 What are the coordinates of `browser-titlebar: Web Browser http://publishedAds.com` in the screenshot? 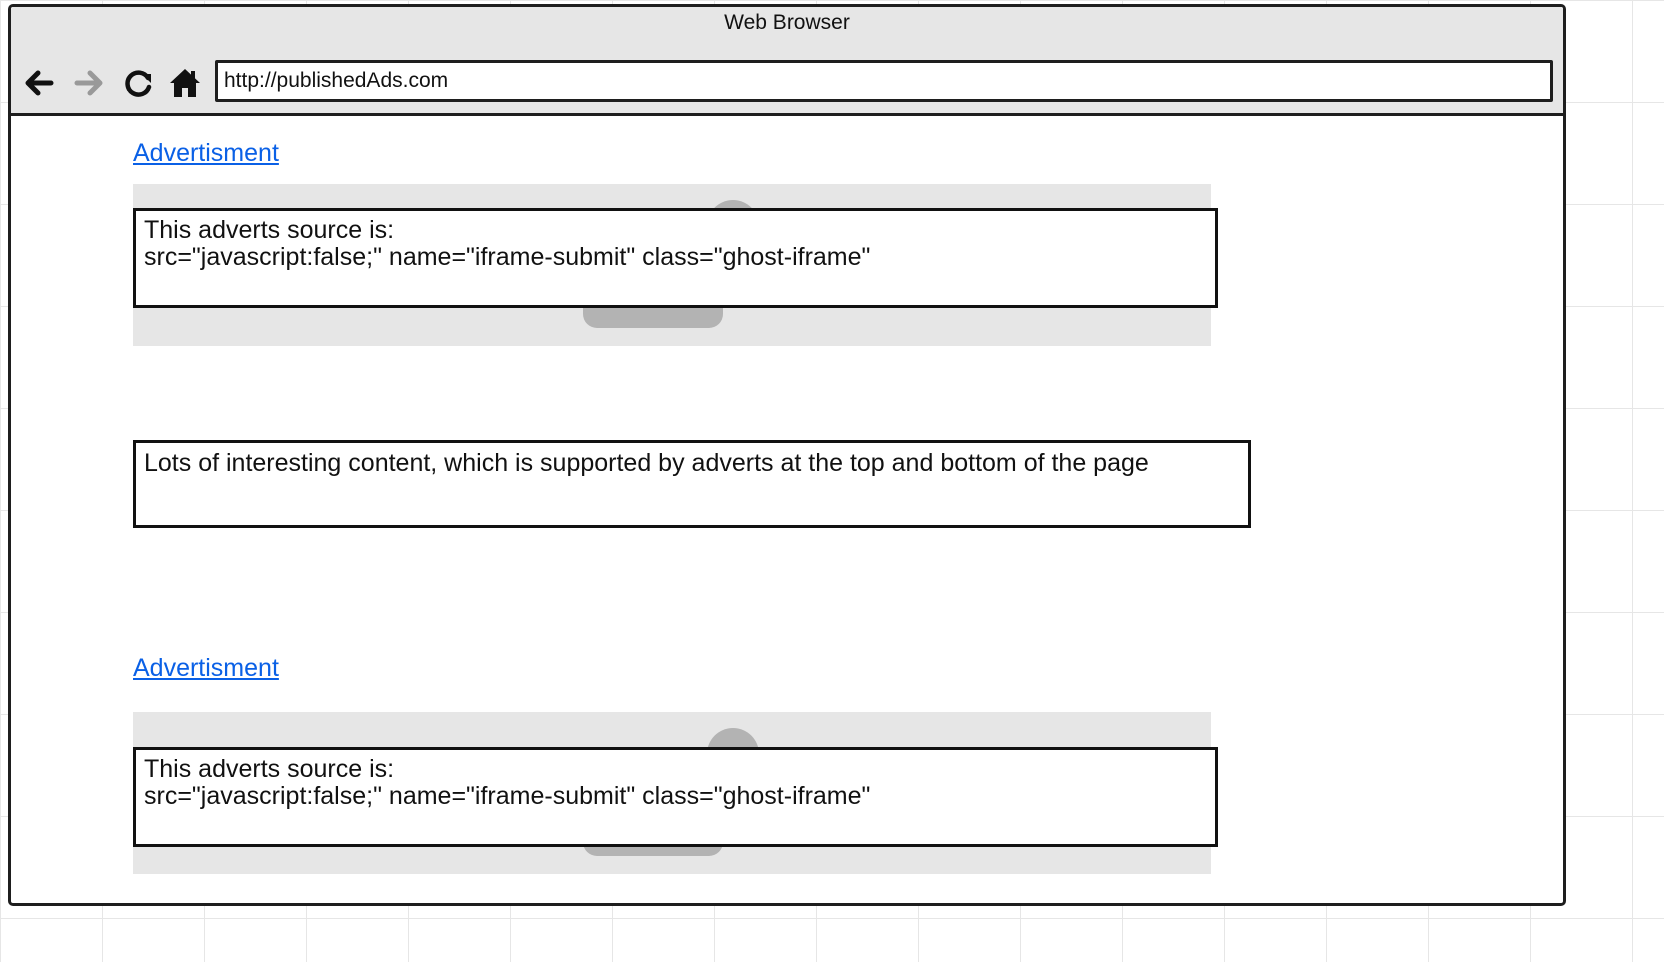 It's located at (787, 61).